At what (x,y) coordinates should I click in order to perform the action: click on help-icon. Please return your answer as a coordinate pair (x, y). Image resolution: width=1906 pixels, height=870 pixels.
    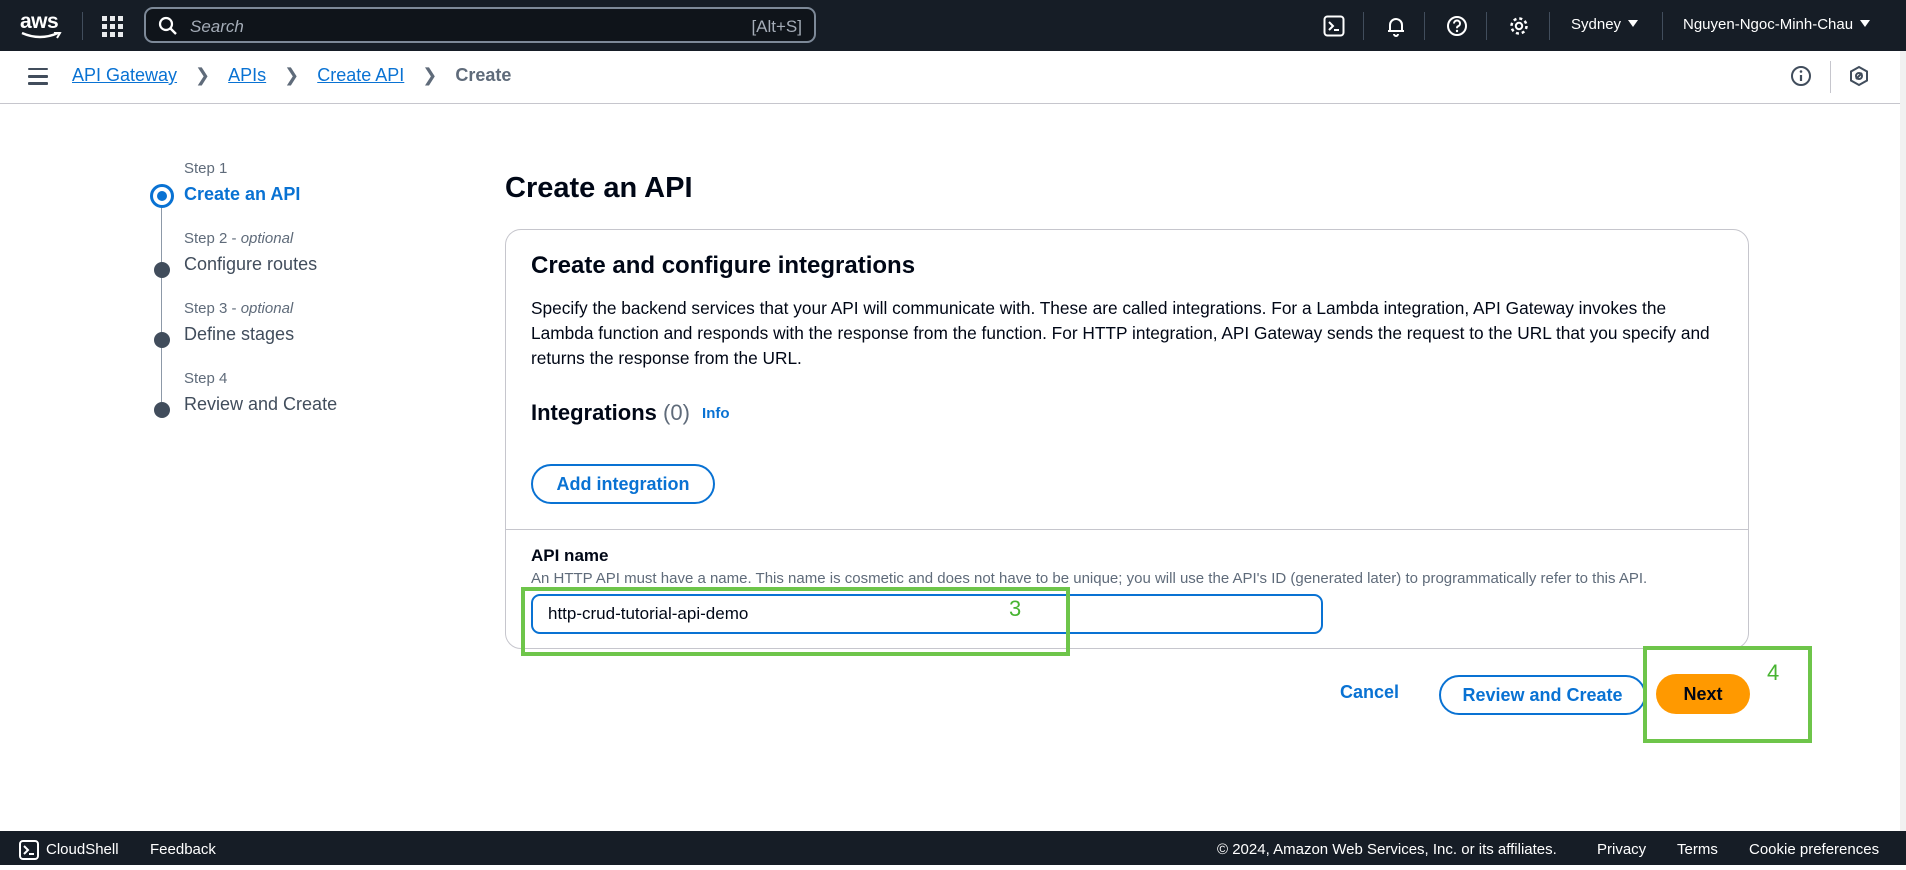
    Looking at the image, I should click on (1457, 26).